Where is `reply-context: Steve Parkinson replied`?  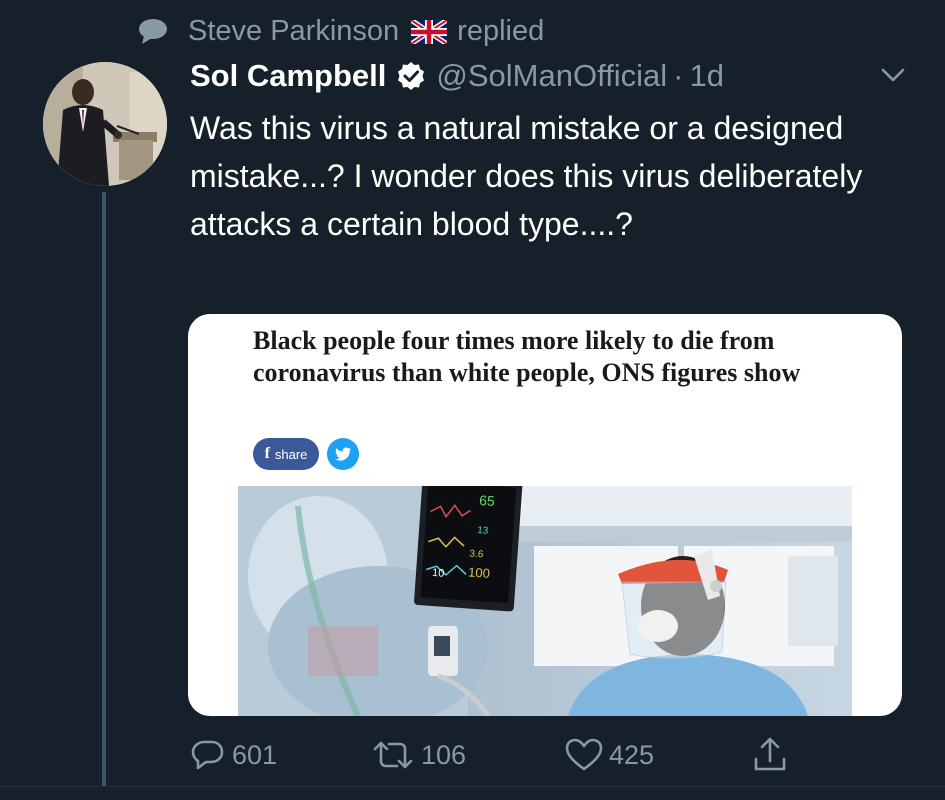
reply-context: Steve Parkinson replied is located at coordinates (341, 31).